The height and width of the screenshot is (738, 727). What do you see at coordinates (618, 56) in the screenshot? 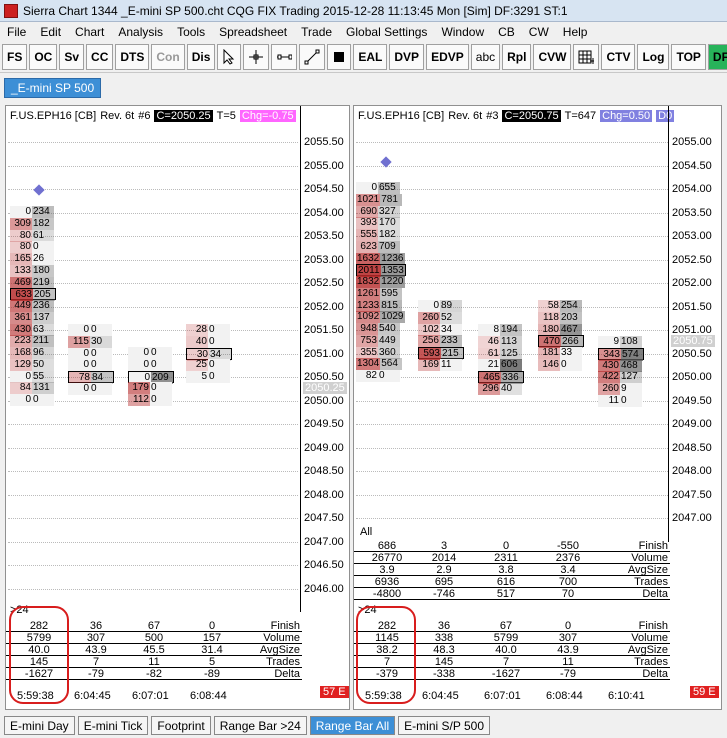
I see `ctv-button: CTV` at bounding box center [618, 56].